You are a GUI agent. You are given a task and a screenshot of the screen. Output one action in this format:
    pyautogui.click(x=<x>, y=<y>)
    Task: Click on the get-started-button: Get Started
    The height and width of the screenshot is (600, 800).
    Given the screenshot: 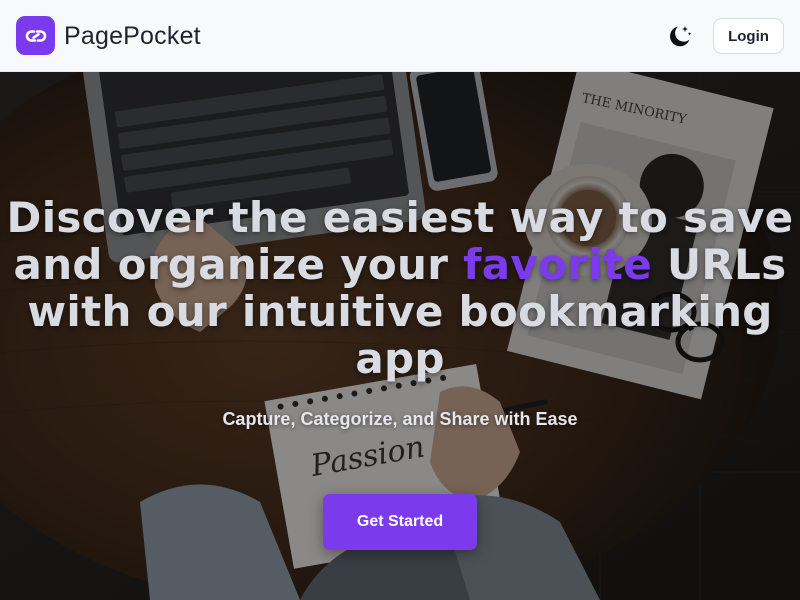 What is the action you would take?
    pyautogui.click(x=400, y=522)
    